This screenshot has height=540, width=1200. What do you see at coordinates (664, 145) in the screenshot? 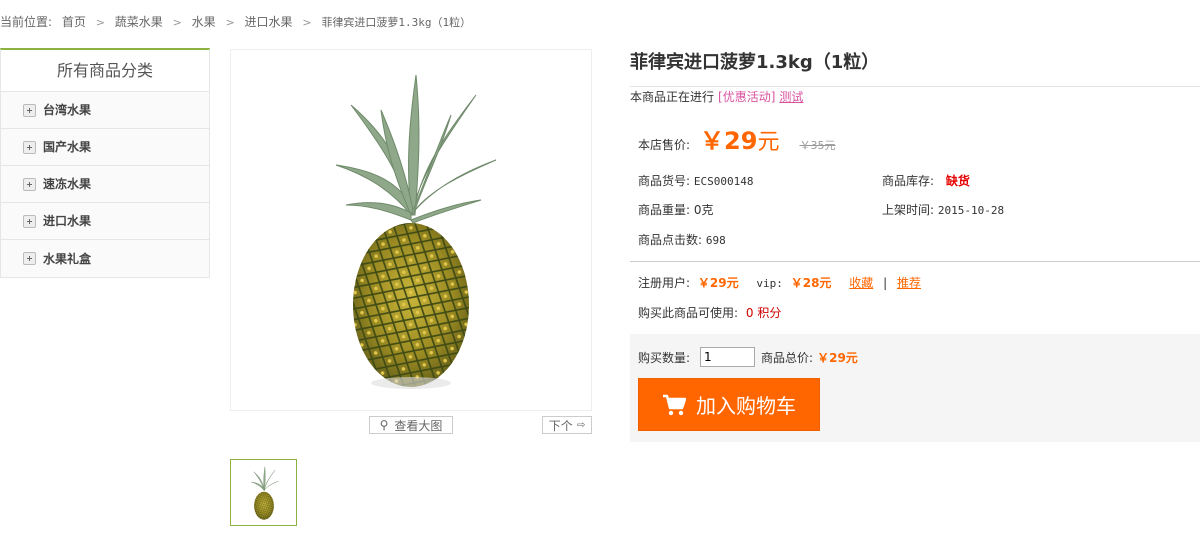
I see `shop-price-label: 本店售价:` at bounding box center [664, 145].